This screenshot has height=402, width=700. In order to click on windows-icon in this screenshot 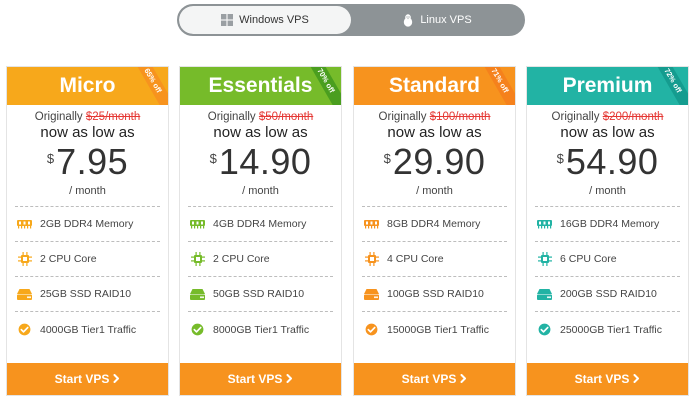, I will do `click(227, 20)`.